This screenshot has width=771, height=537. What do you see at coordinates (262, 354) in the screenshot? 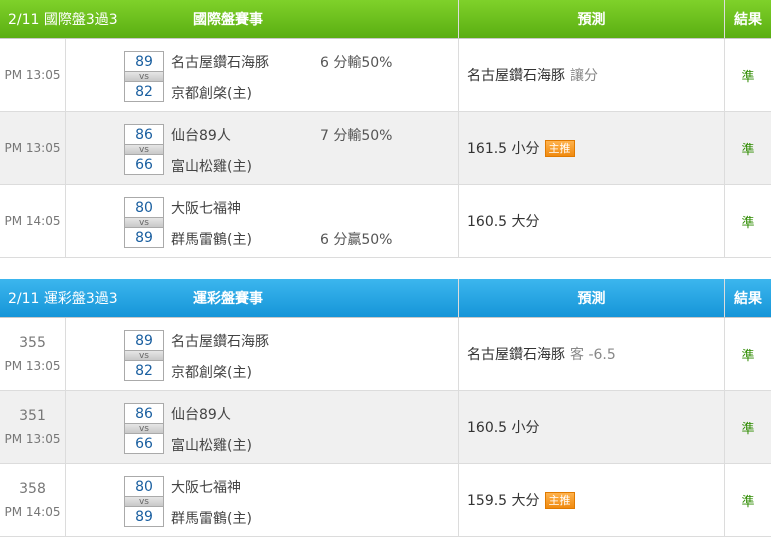
I see `matchup-cell: 89 vs 82 名古屋鑽石海豚 京都創棨(主)` at bounding box center [262, 354].